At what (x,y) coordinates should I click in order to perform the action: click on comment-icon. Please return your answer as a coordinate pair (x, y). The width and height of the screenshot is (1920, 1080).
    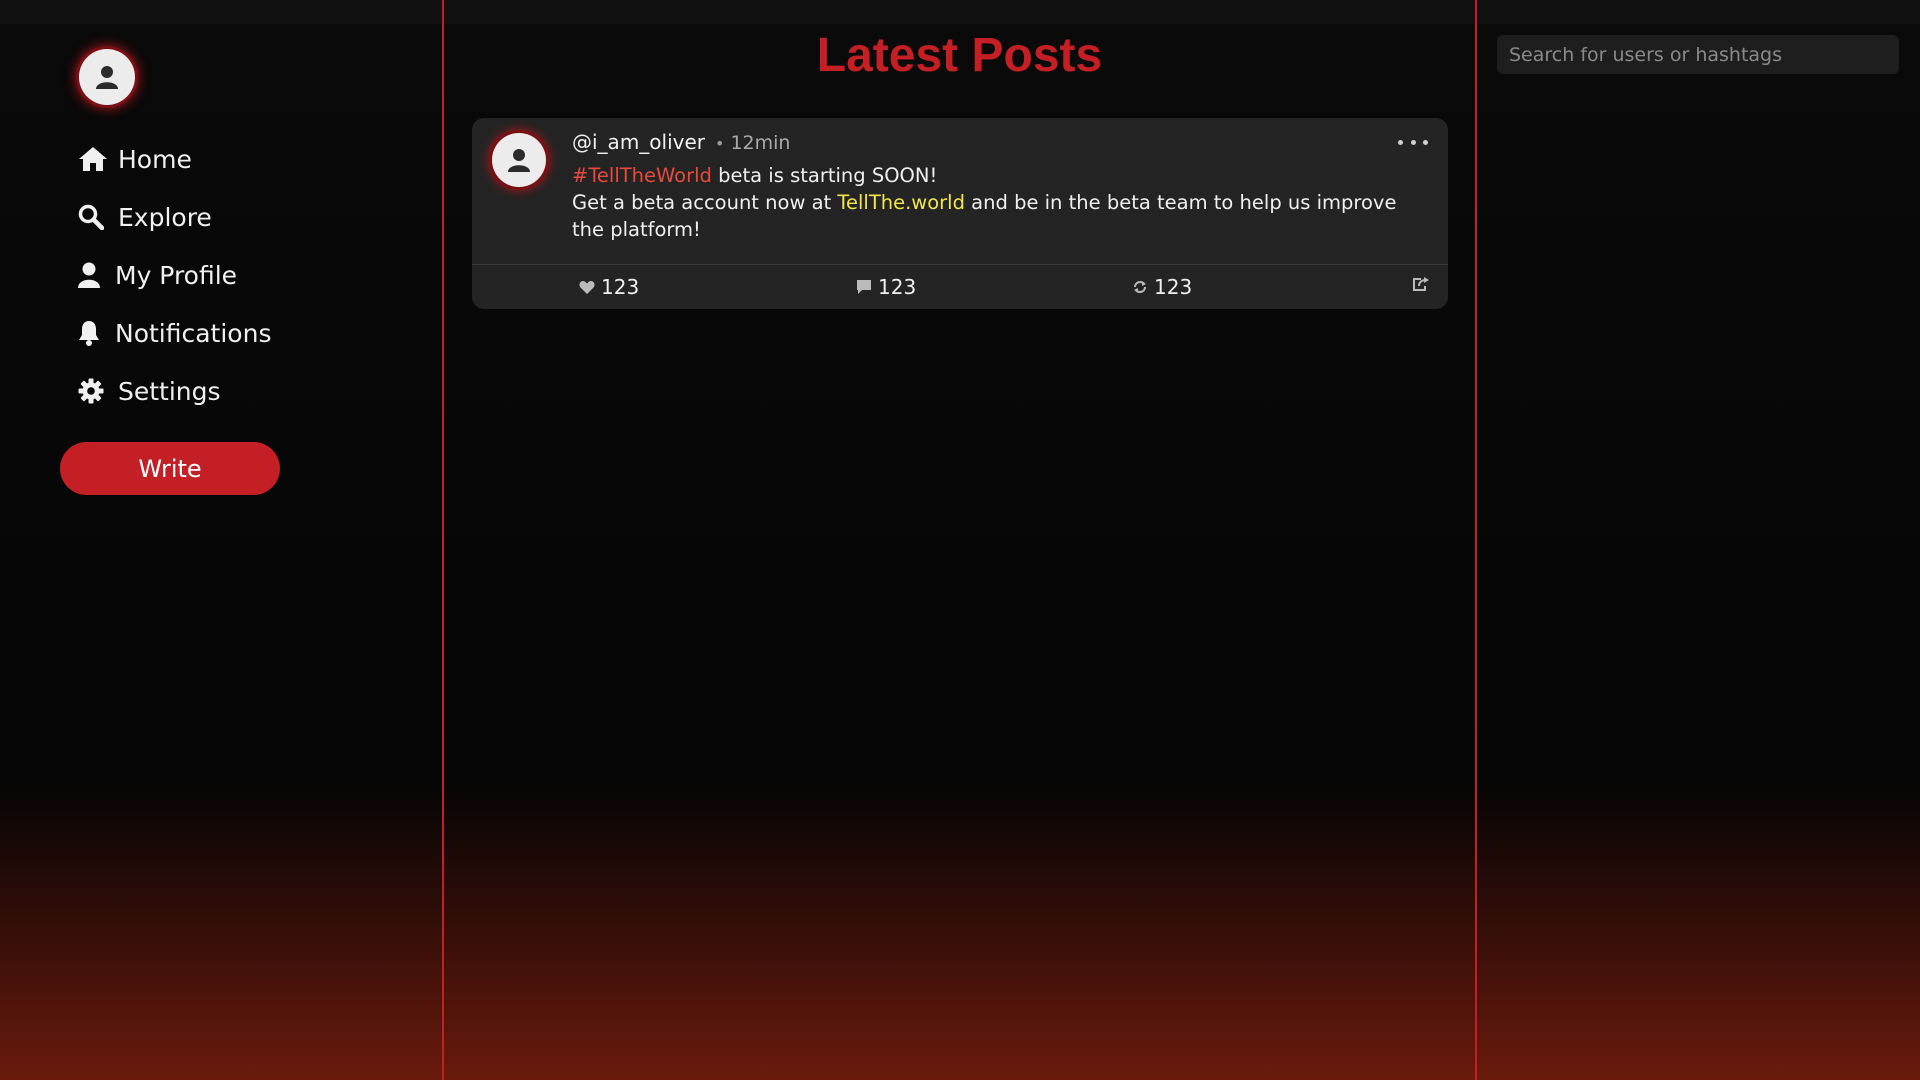
    Looking at the image, I should click on (864, 287).